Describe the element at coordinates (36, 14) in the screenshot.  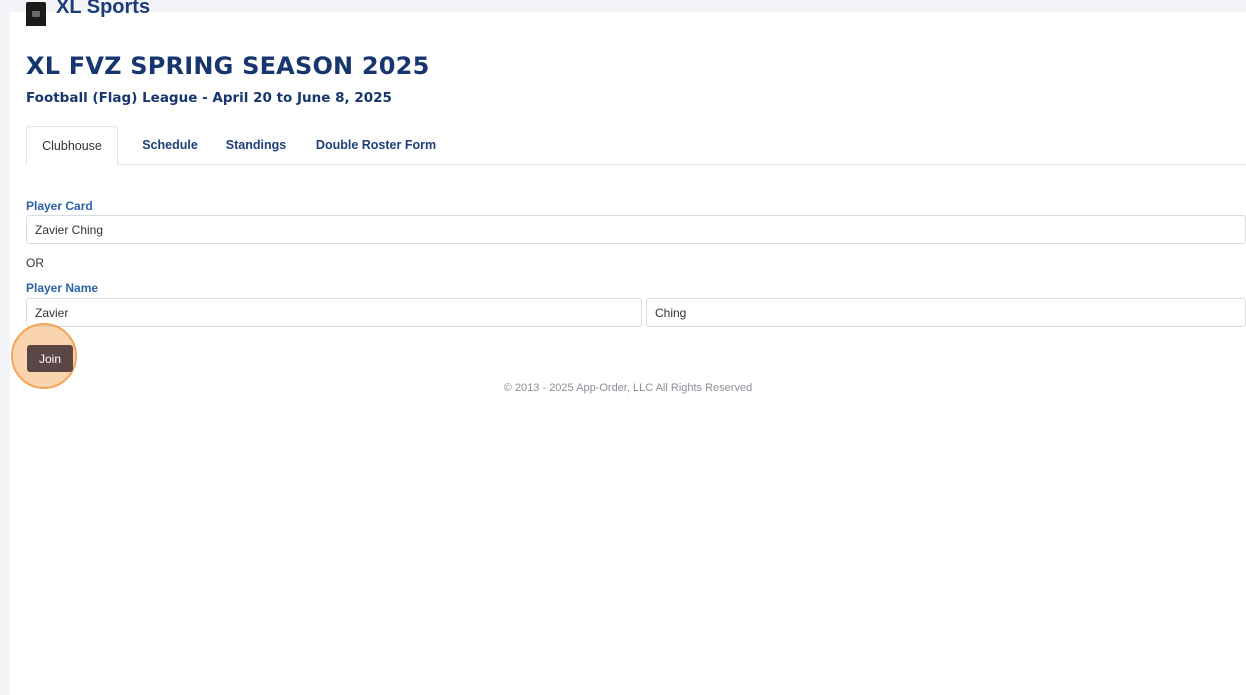
I see `team-logo-icon` at that location.